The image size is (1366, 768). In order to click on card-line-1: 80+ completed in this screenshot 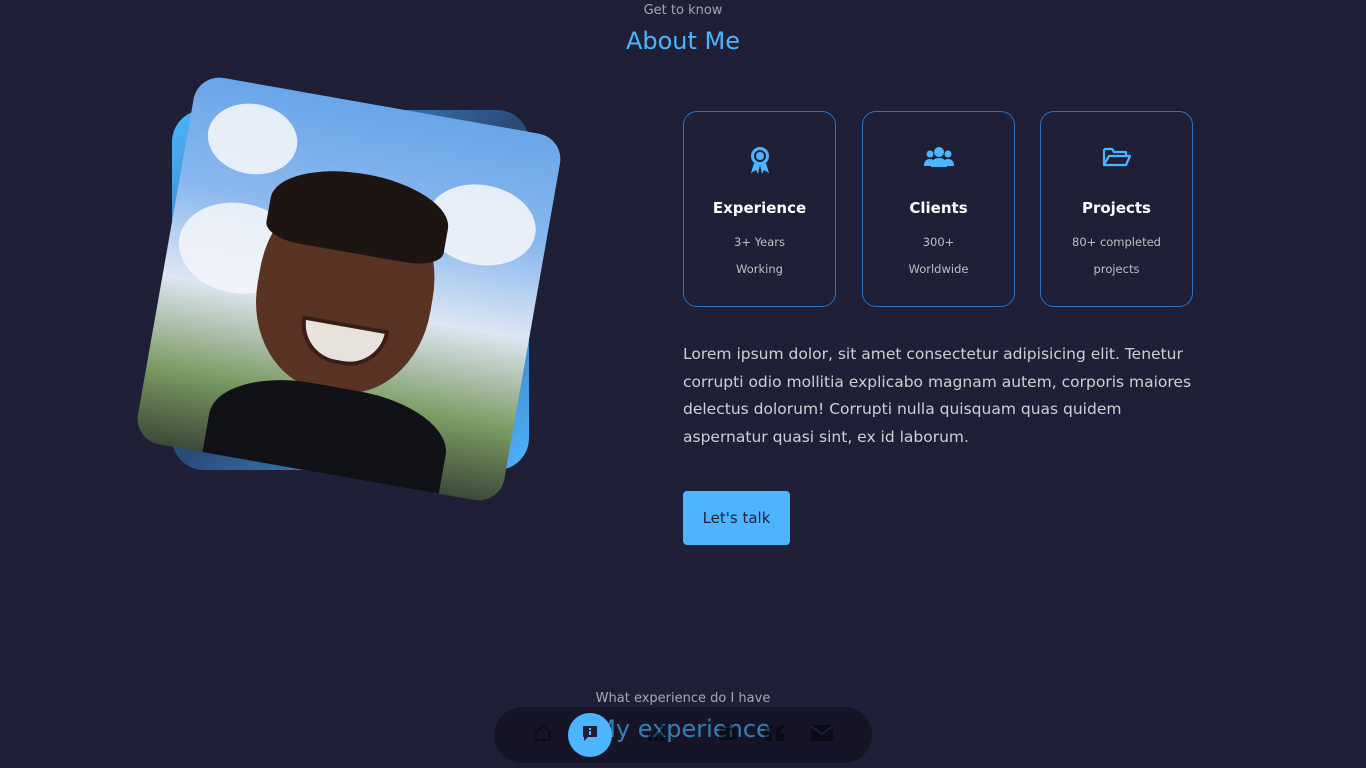, I will do `click(1116, 242)`.